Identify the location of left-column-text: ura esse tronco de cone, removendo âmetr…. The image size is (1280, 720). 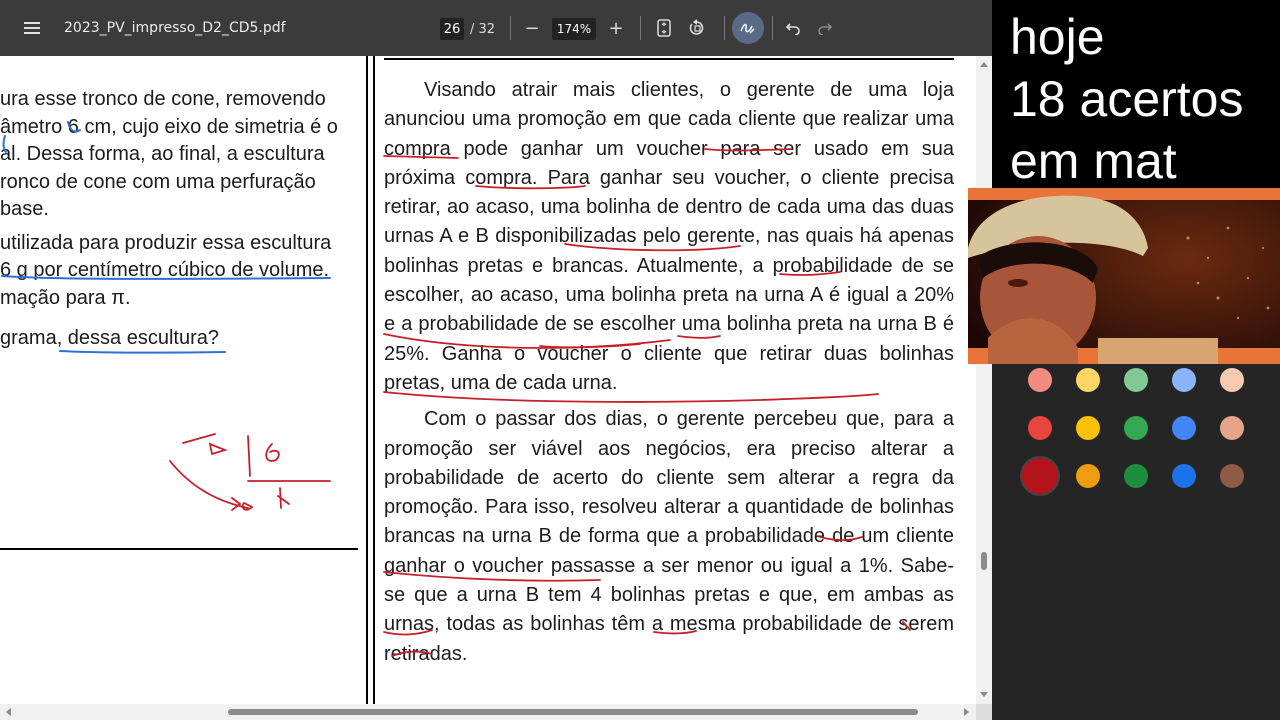
(180, 219).